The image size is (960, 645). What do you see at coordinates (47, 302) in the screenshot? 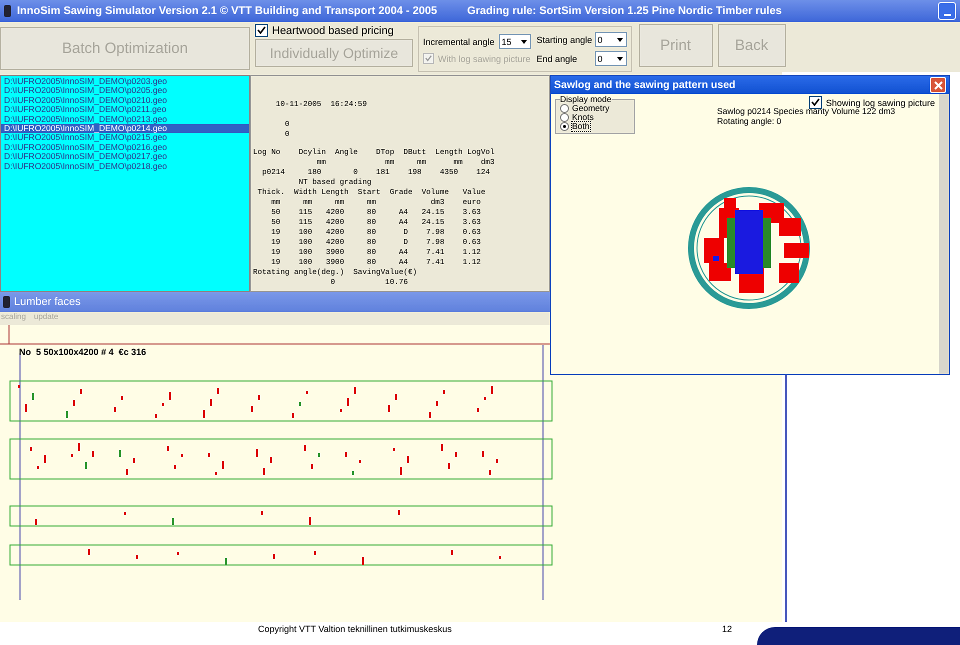
I see `lumber-faces-title: Lumber faces` at bounding box center [47, 302].